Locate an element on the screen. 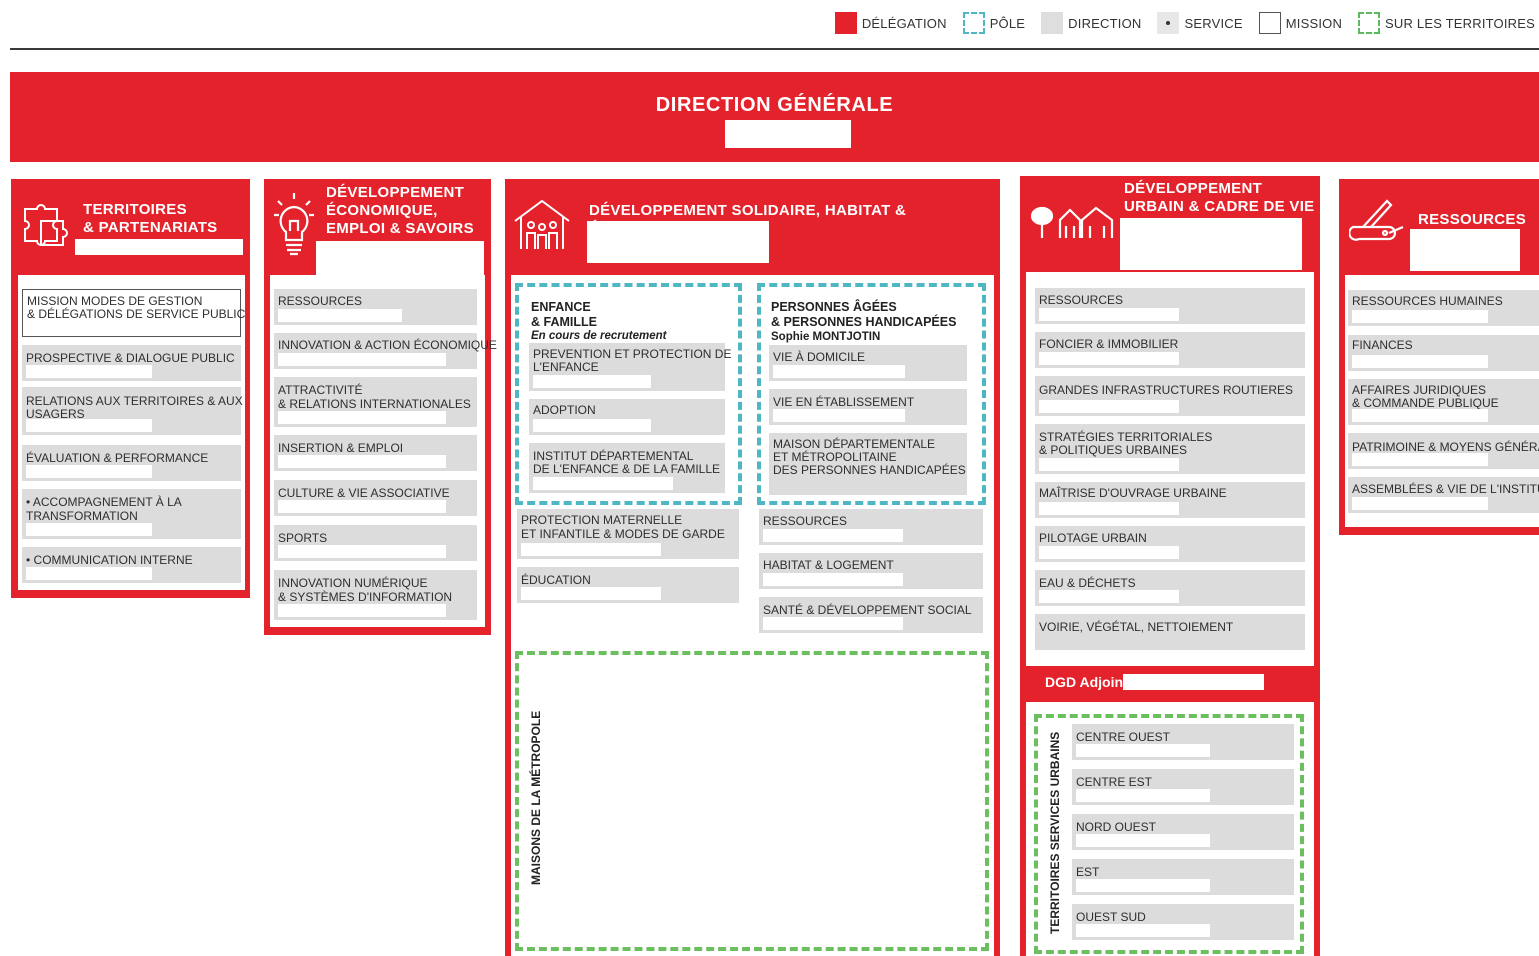 Image resolution: width=1539 pixels, height=956 pixels. maisons-label: MAISONS DE LA MÉTROPOLE is located at coordinates (536, 797).